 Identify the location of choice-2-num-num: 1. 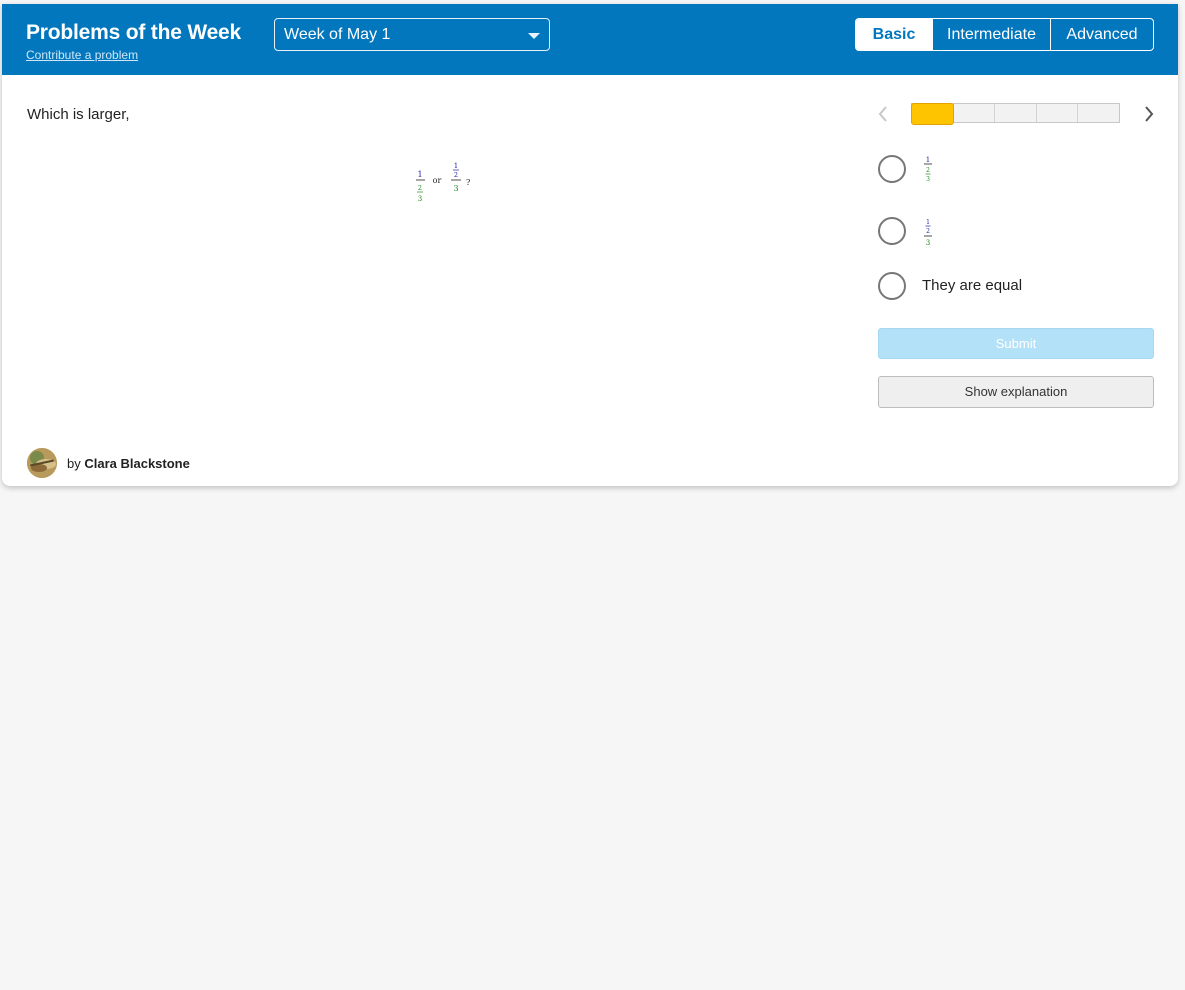
(928, 222).